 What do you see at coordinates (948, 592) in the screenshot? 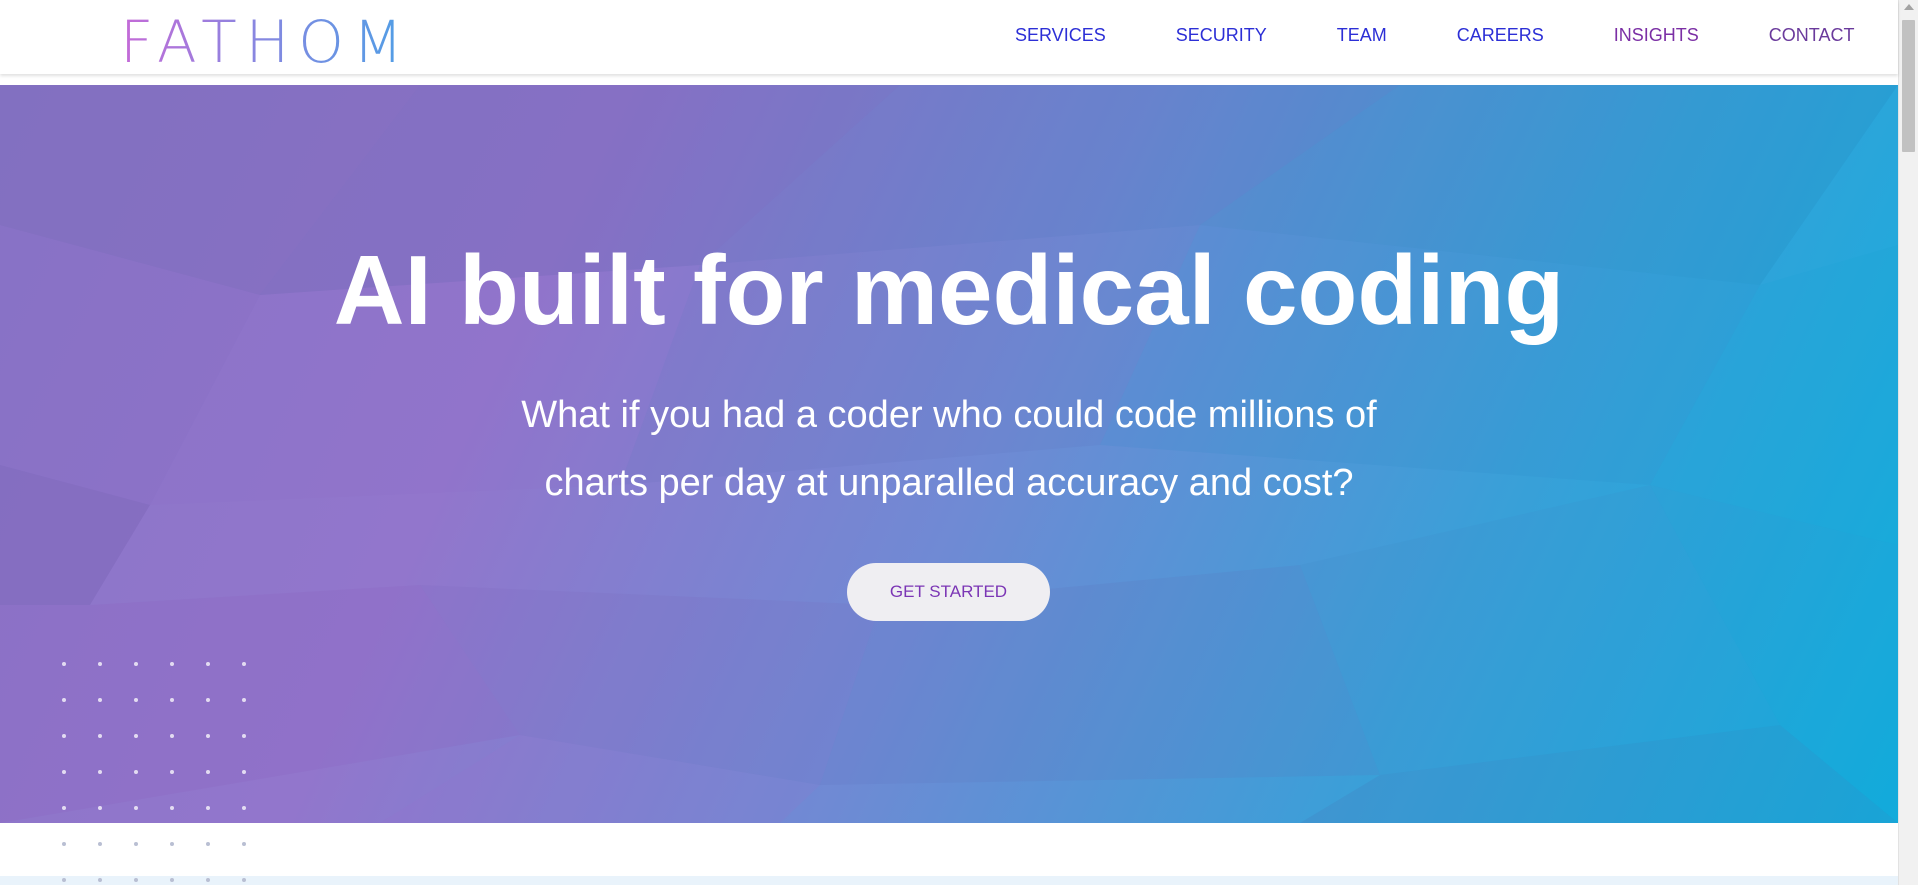
I see `get-started-button: GET STARTED` at bounding box center [948, 592].